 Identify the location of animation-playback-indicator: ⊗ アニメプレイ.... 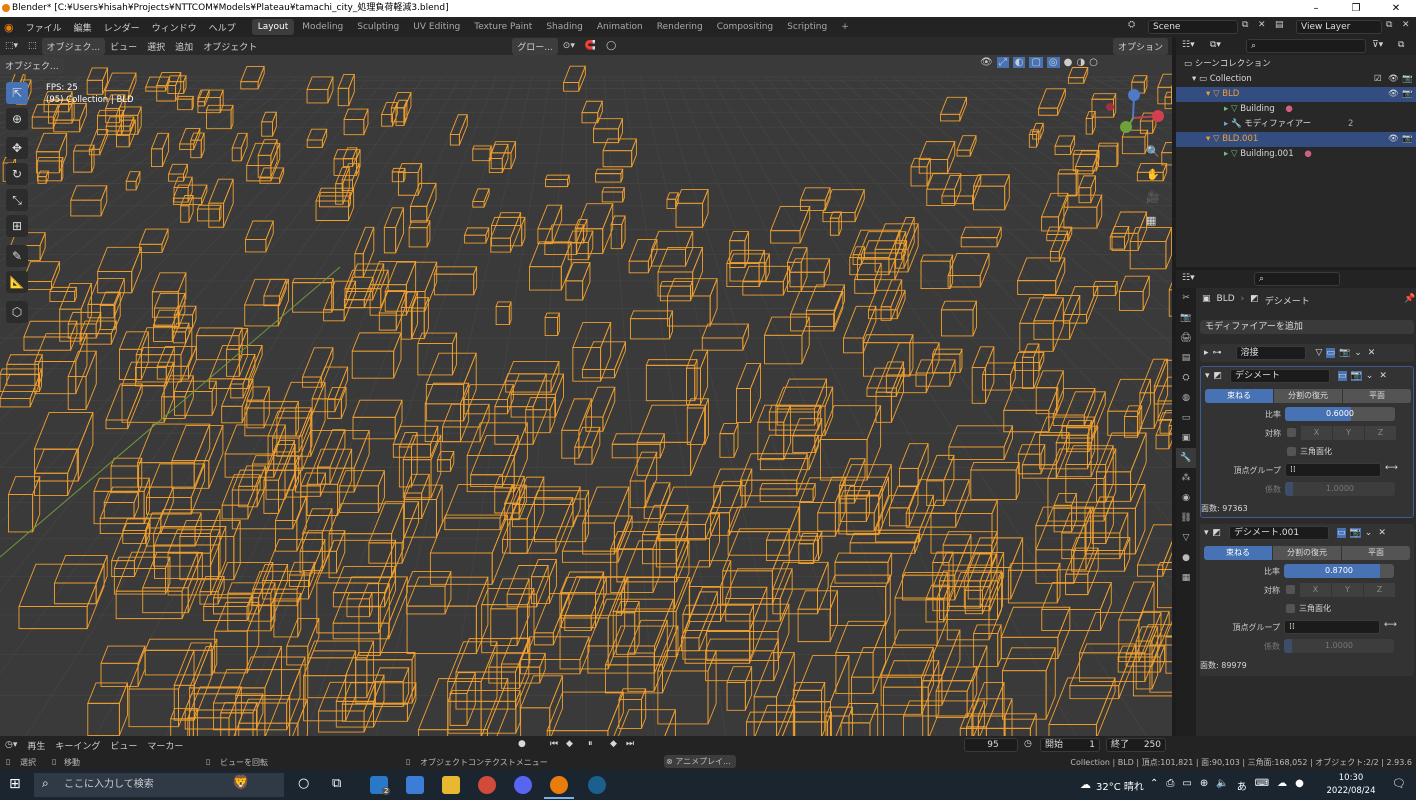
(700, 761).